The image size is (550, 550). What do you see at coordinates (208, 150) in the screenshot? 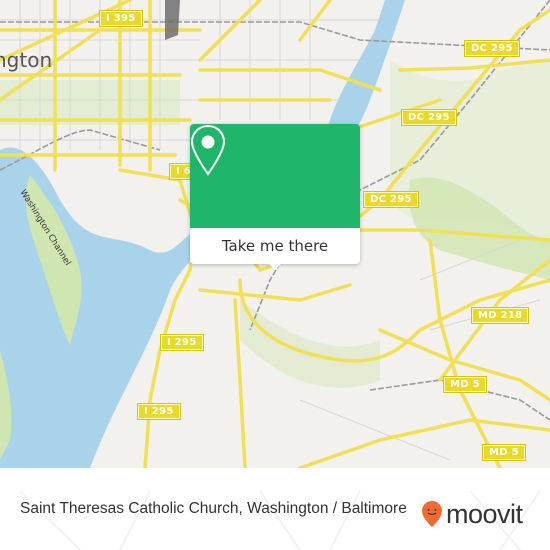
I see `location-pin-icon` at bounding box center [208, 150].